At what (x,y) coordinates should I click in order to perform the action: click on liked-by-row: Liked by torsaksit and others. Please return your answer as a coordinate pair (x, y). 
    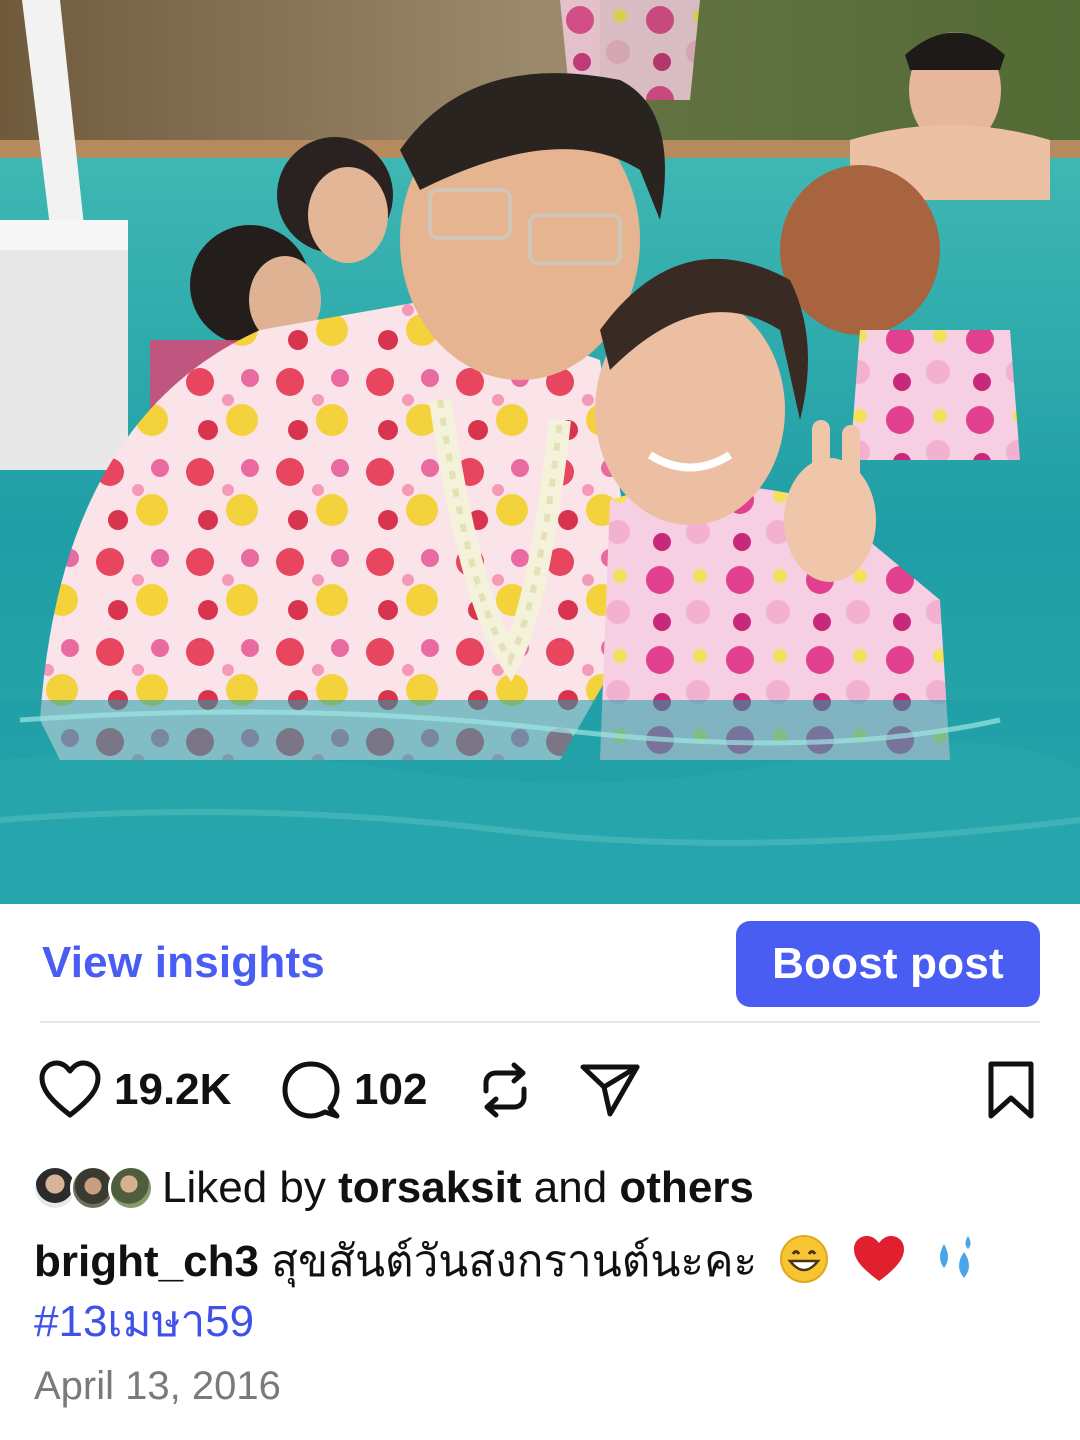
    Looking at the image, I should click on (393, 1188).